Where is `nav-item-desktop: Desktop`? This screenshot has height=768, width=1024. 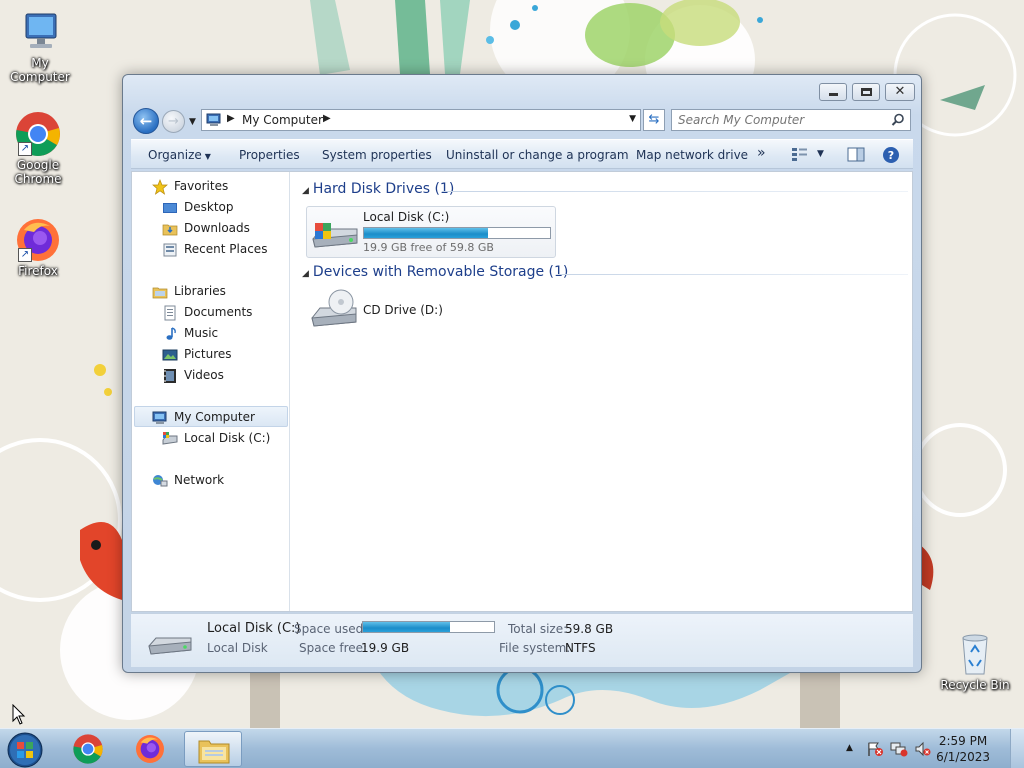 nav-item-desktop: Desktop is located at coordinates (222, 207).